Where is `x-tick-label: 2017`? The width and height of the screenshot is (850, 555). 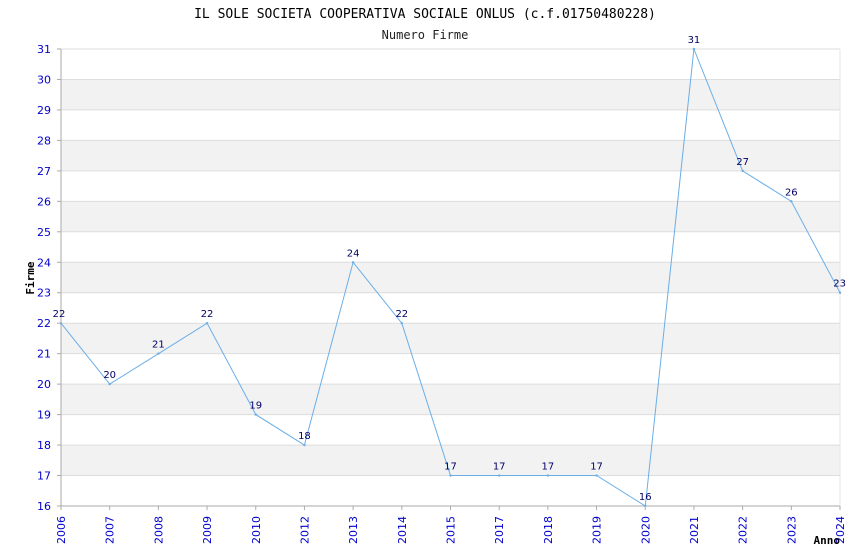 x-tick-label: 2017 is located at coordinates (499, 530).